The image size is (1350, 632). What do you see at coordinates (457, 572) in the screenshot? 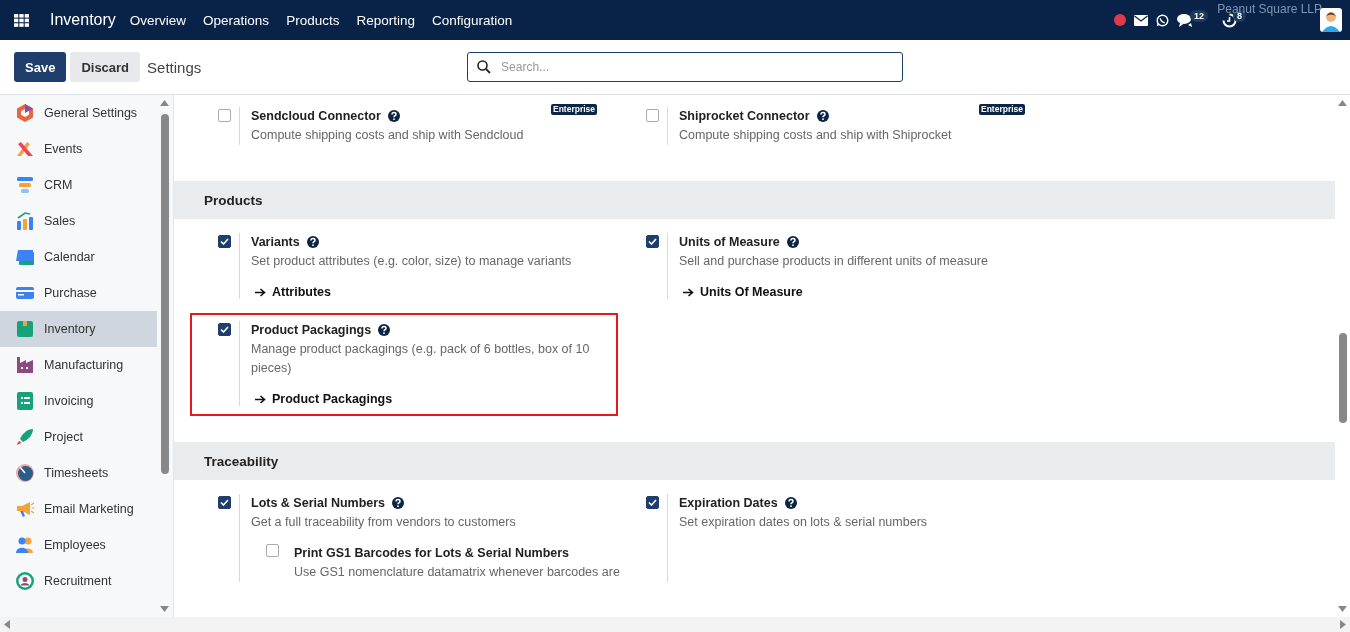
I see `setting-description: Use GS1 nomenclature datamatrix whenever barcodes are` at bounding box center [457, 572].